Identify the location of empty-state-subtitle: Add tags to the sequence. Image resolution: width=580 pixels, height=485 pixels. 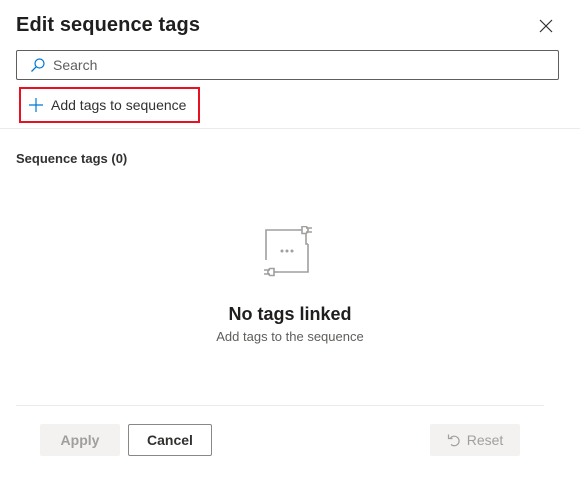
(290, 336).